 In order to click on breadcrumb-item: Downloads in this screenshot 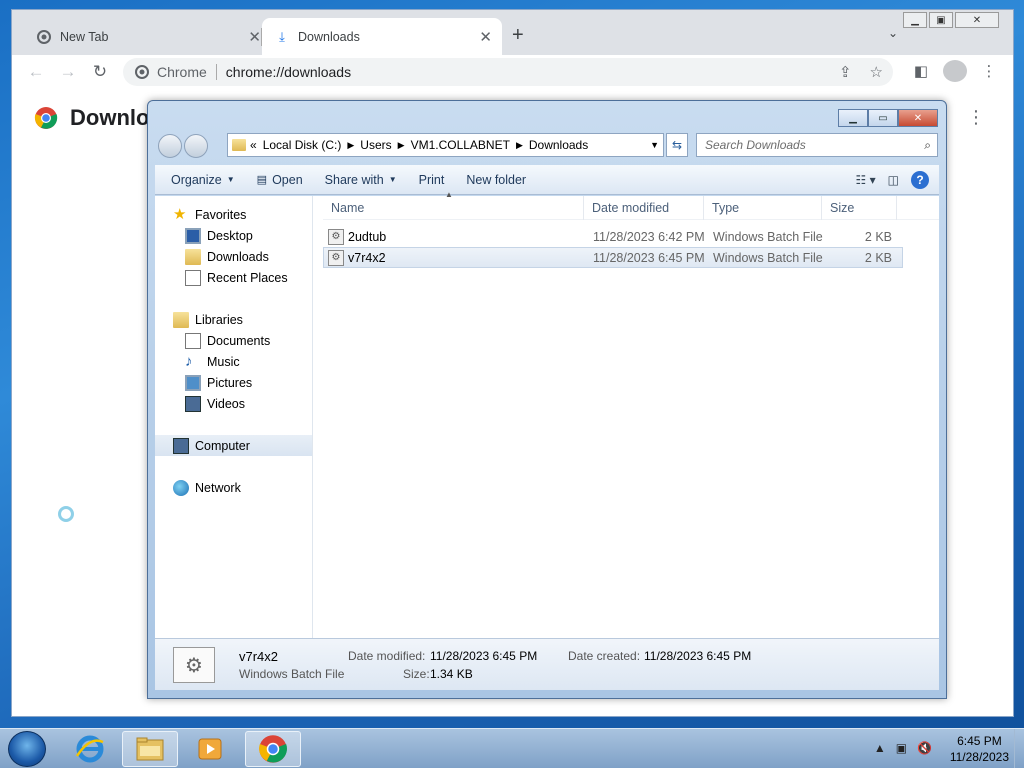, I will do `click(558, 145)`.